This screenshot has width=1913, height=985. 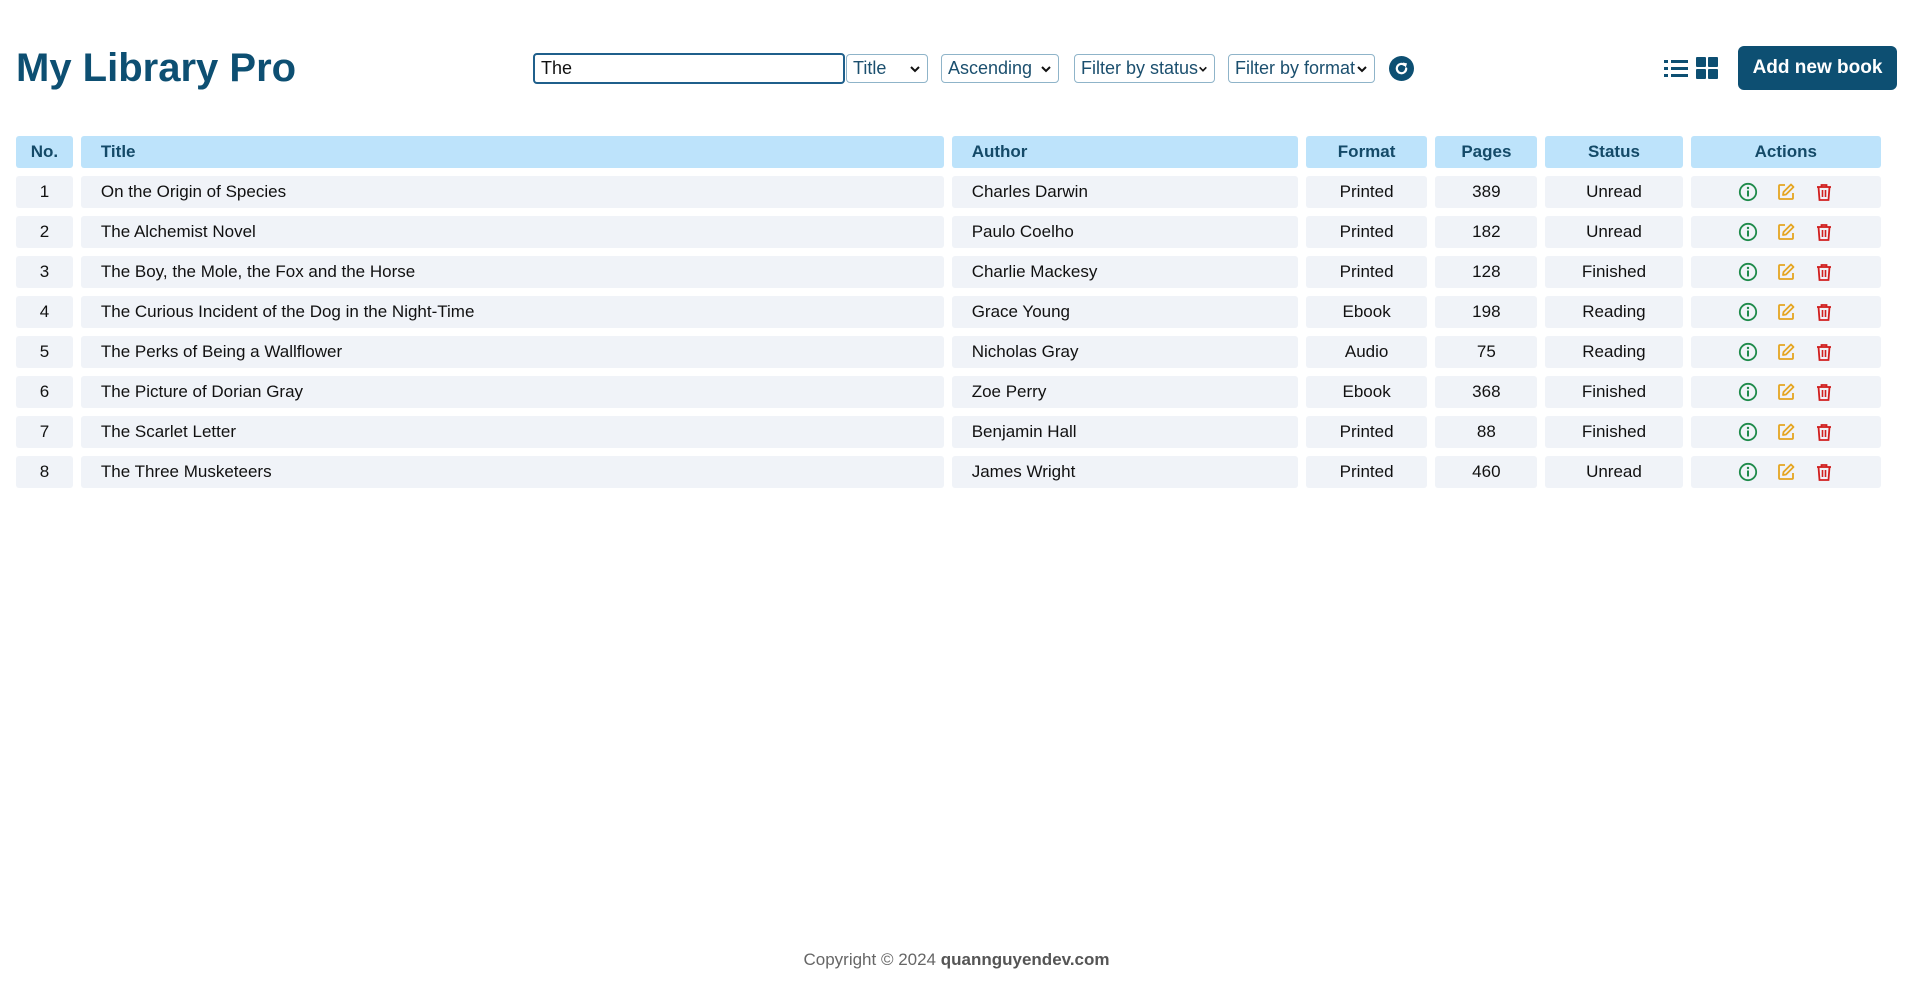 What do you see at coordinates (512, 432) in the screenshot?
I see `cell-title: The Scarlet Letter` at bounding box center [512, 432].